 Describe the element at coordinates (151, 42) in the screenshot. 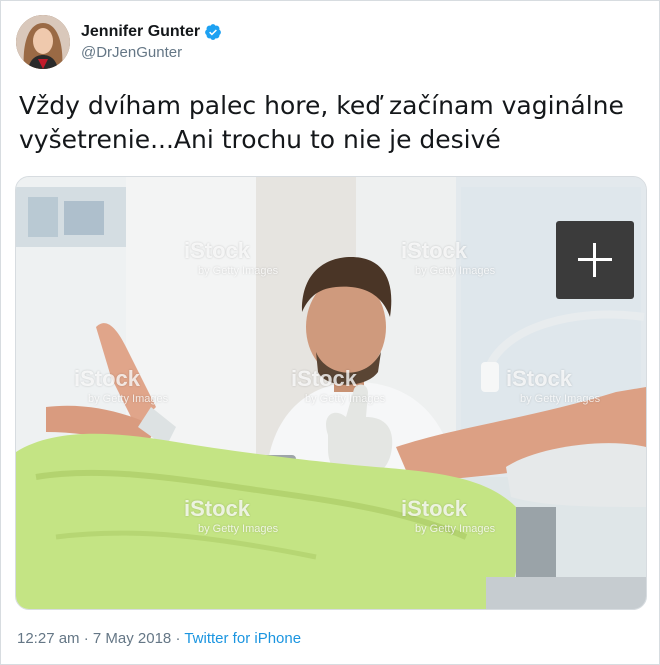

I see `author-names: Jennifer Gunter @DrJenGunter` at that location.